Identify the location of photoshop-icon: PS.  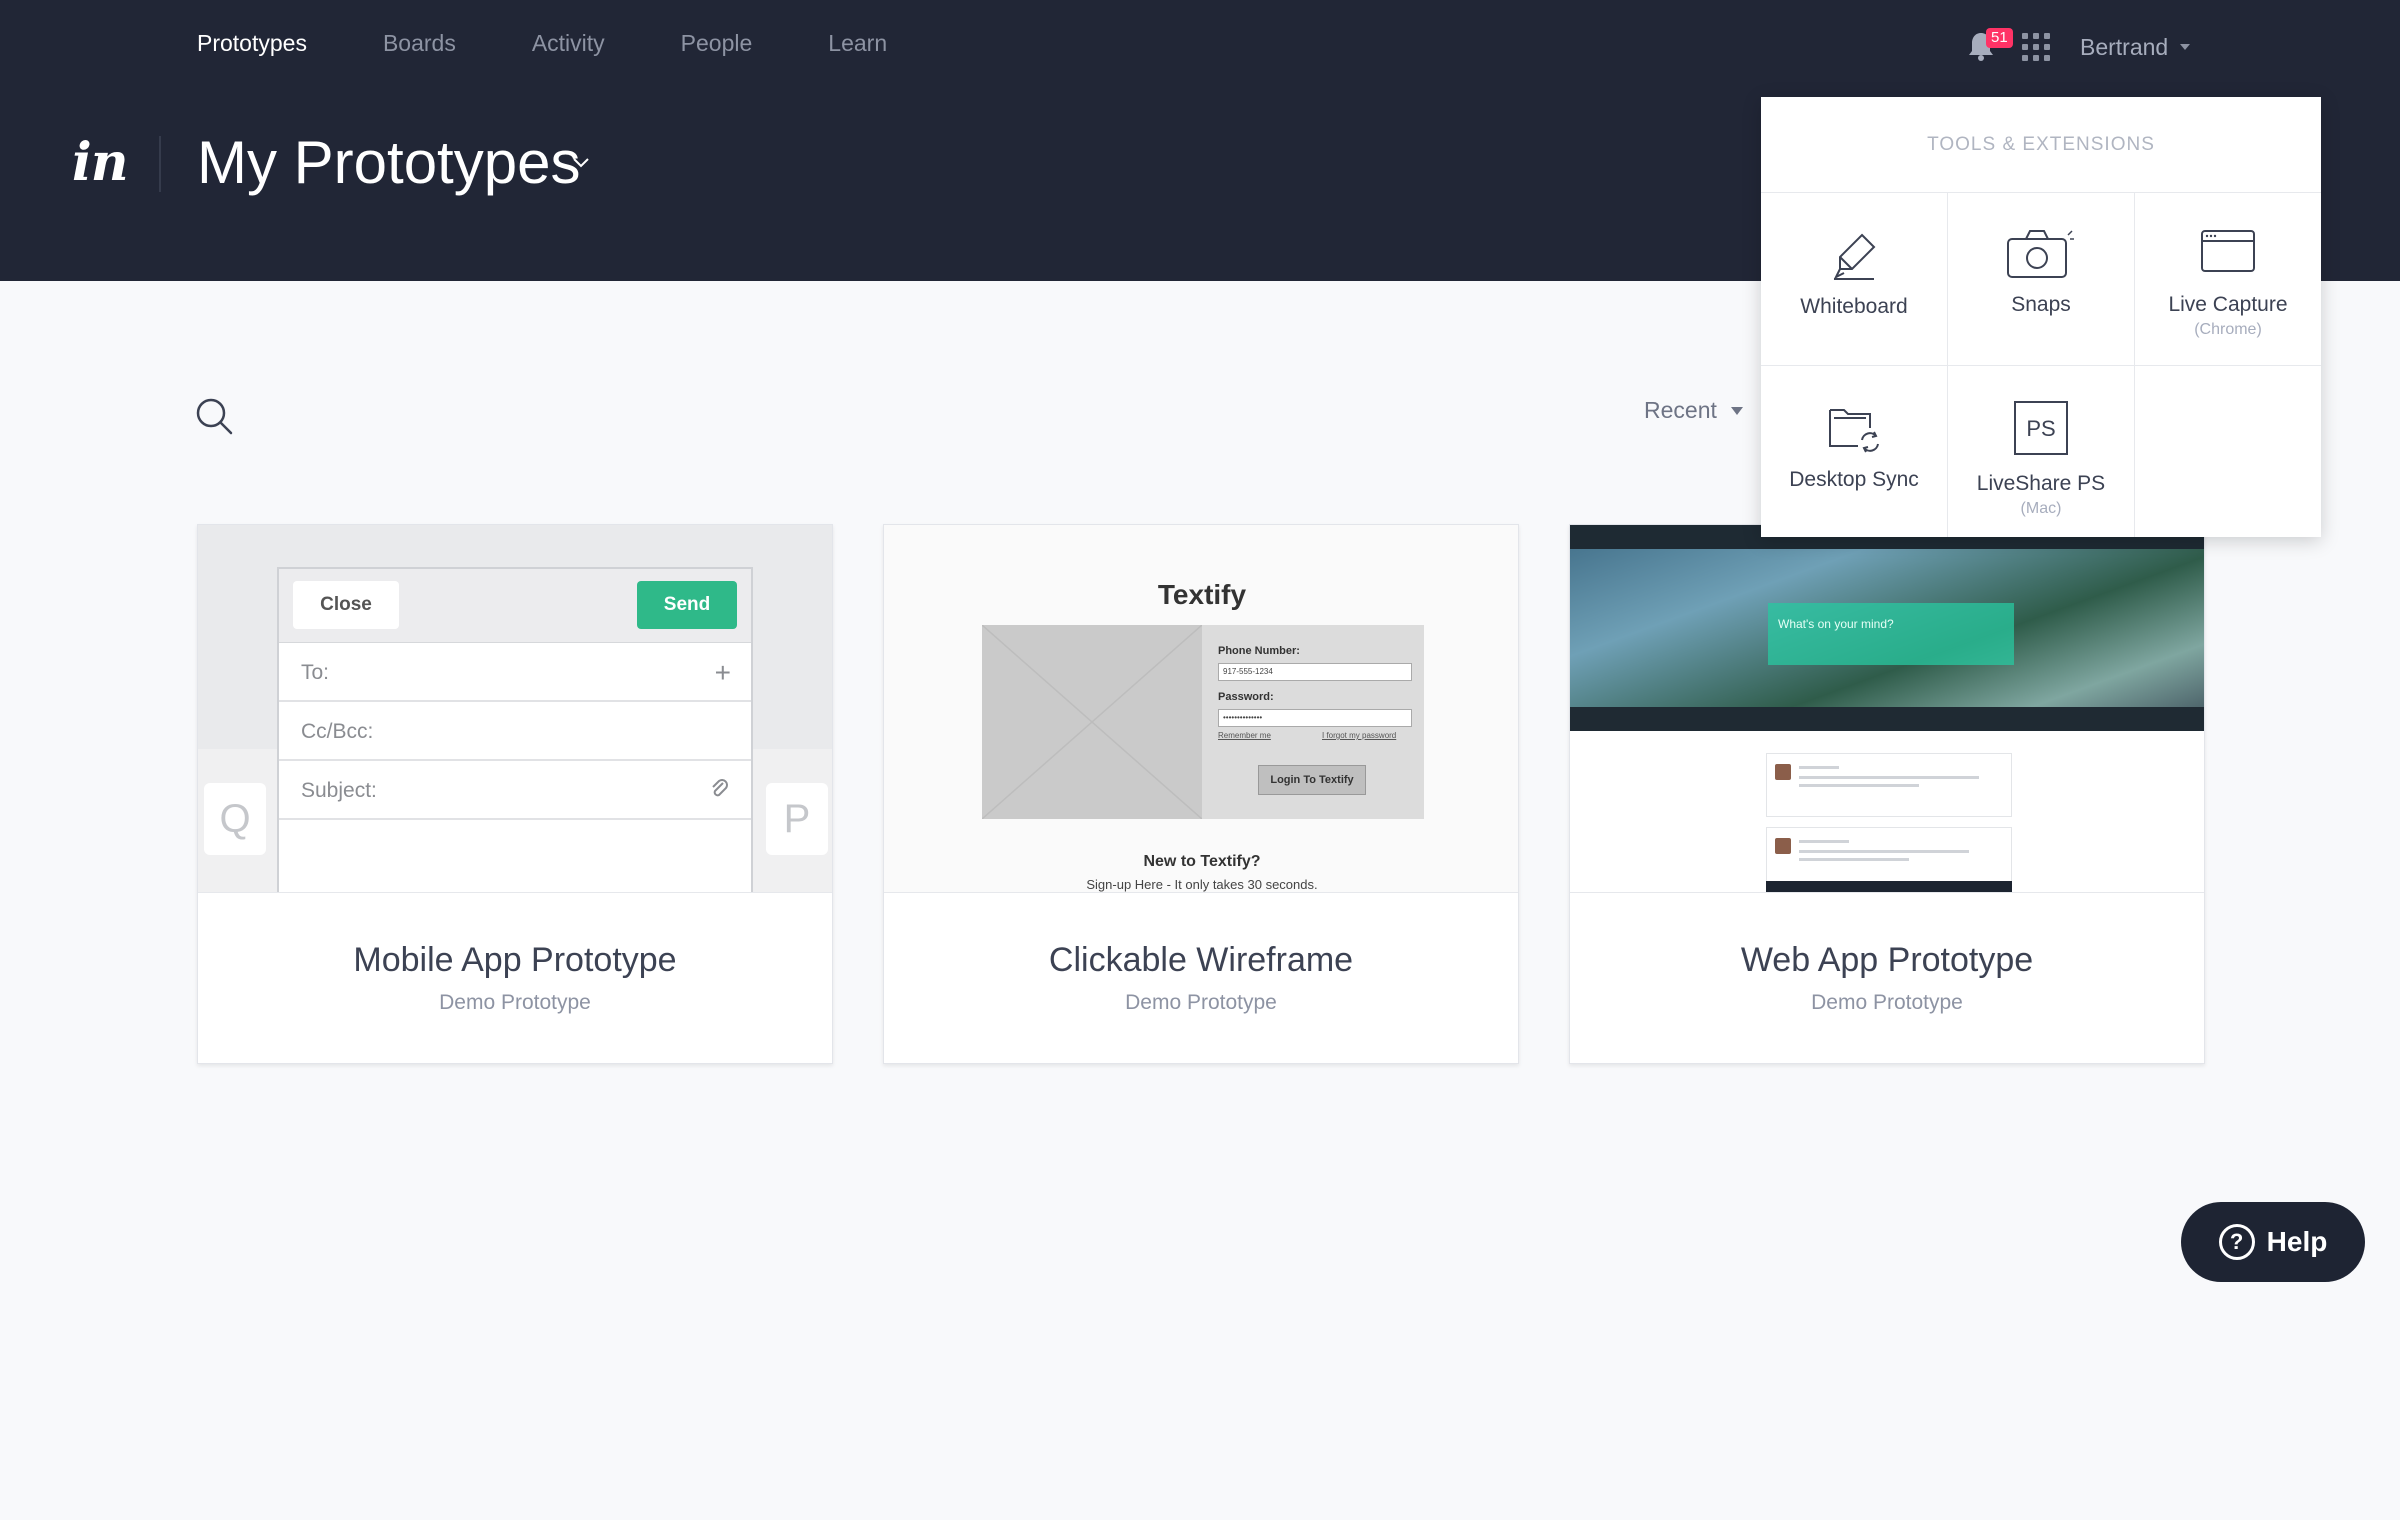
(2041, 428).